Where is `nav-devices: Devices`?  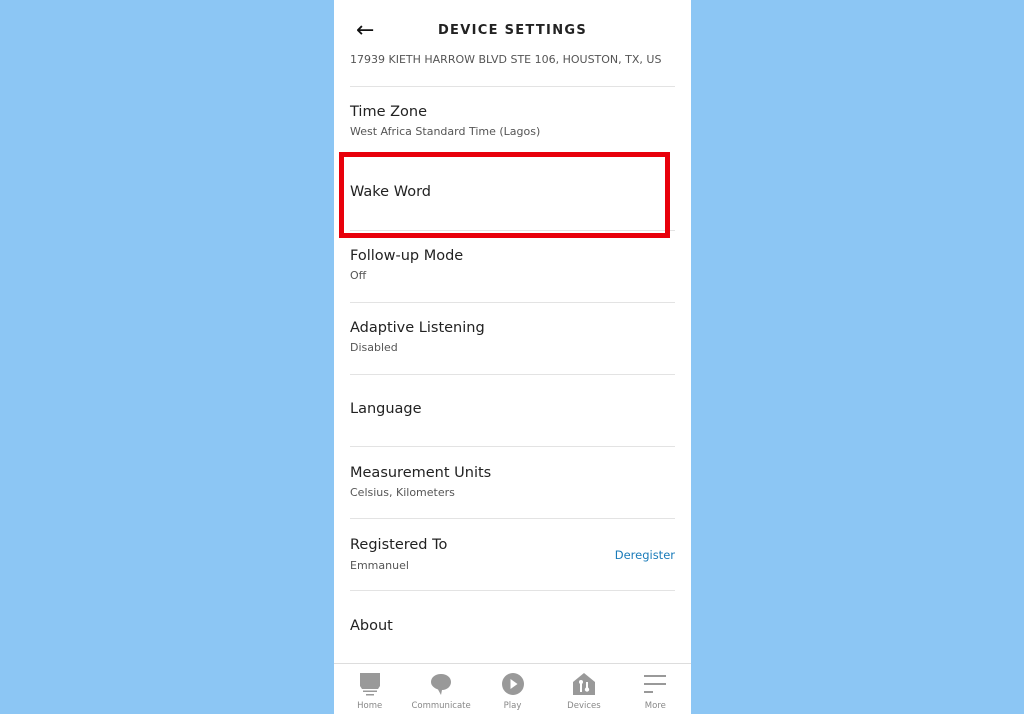
nav-devices: Devices is located at coordinates (583, 689).